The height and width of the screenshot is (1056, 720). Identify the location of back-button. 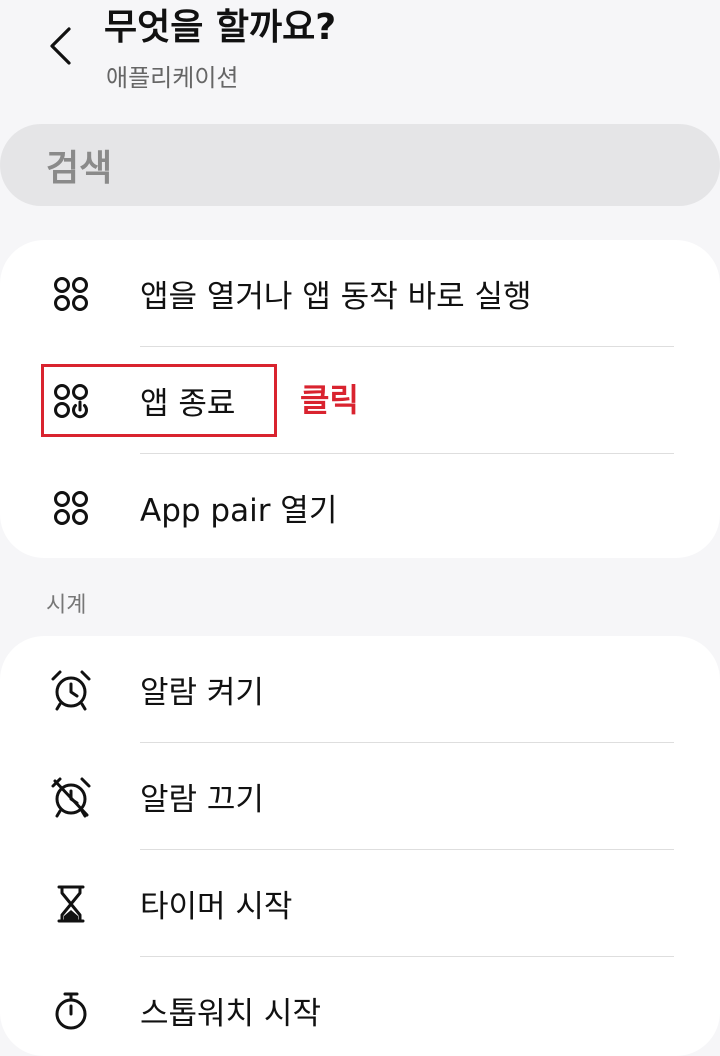
(60, 46).